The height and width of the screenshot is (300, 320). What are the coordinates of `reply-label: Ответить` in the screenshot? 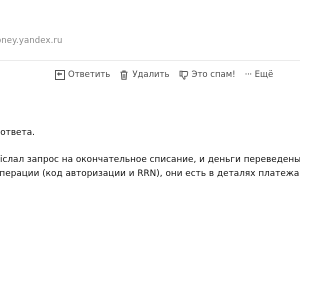 It's located at (89, 75).